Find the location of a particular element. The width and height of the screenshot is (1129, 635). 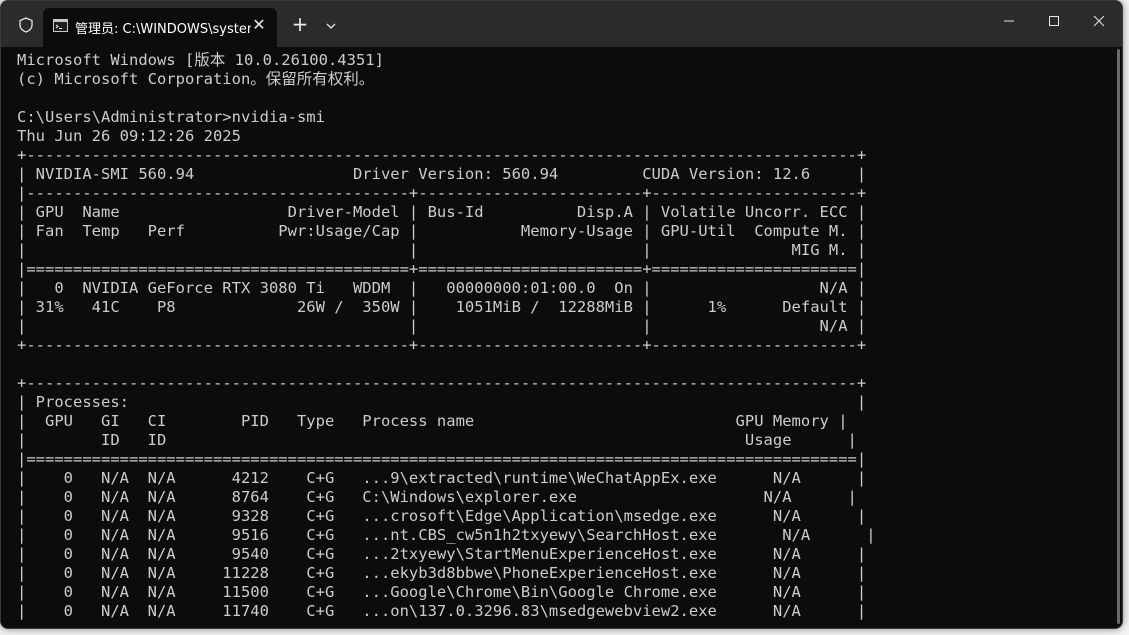

close-window-button is located at coordinates (1099, 21).